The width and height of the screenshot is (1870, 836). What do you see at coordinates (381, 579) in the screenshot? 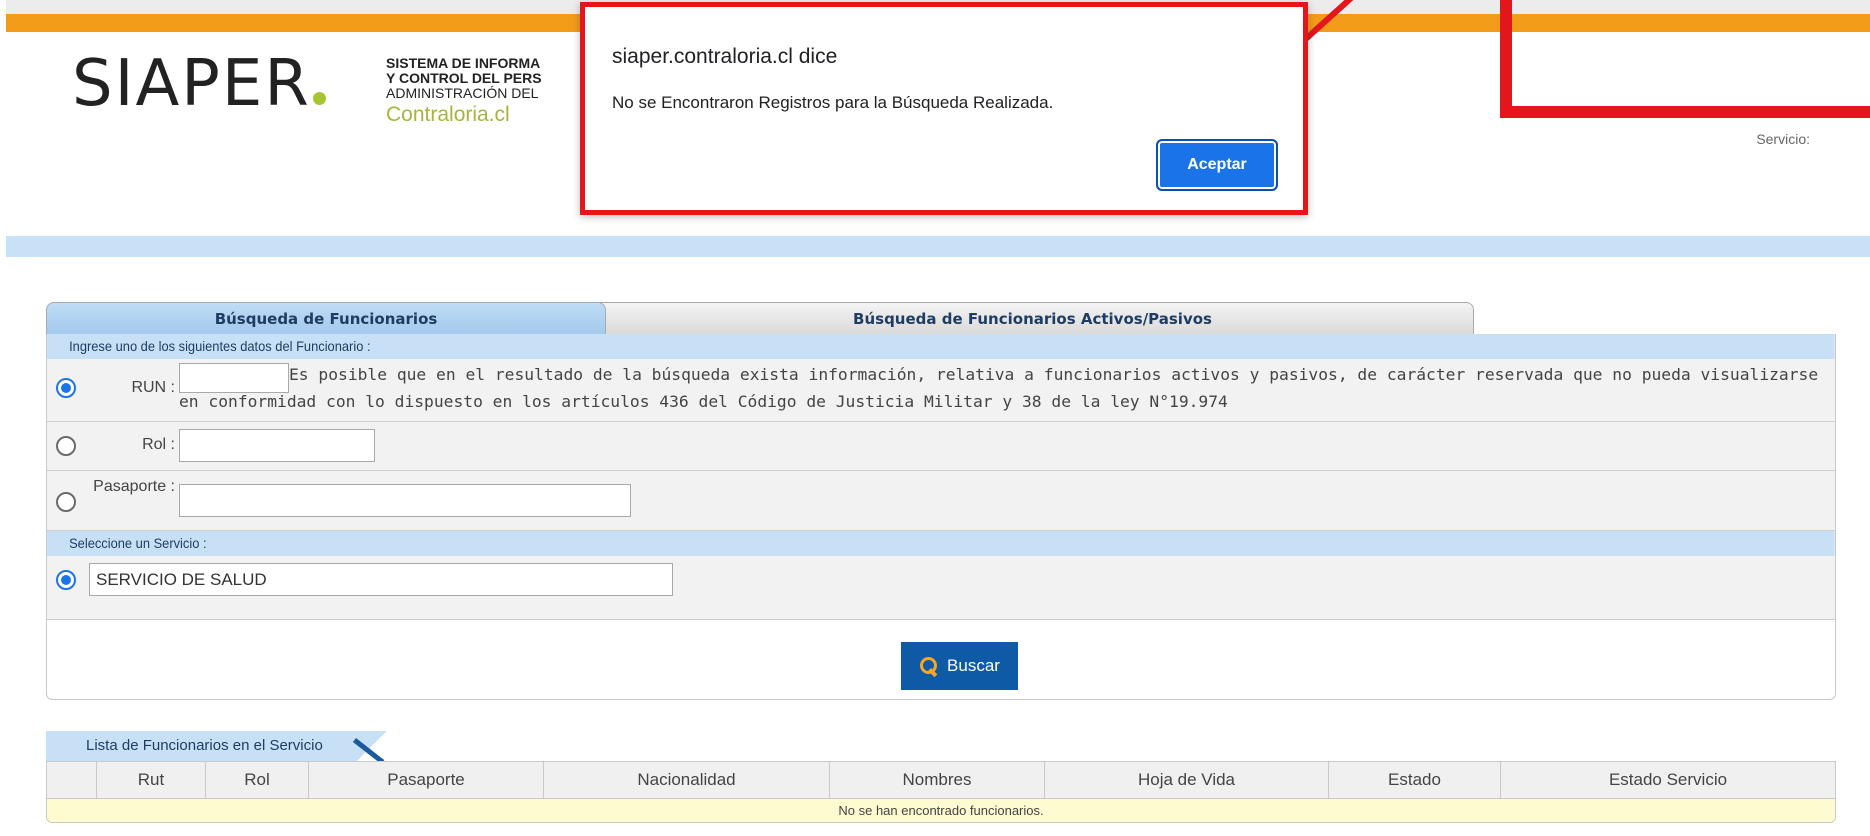
I see `servicio-input: SERVICIO DE SALUD` at bounding box center [381, 579].